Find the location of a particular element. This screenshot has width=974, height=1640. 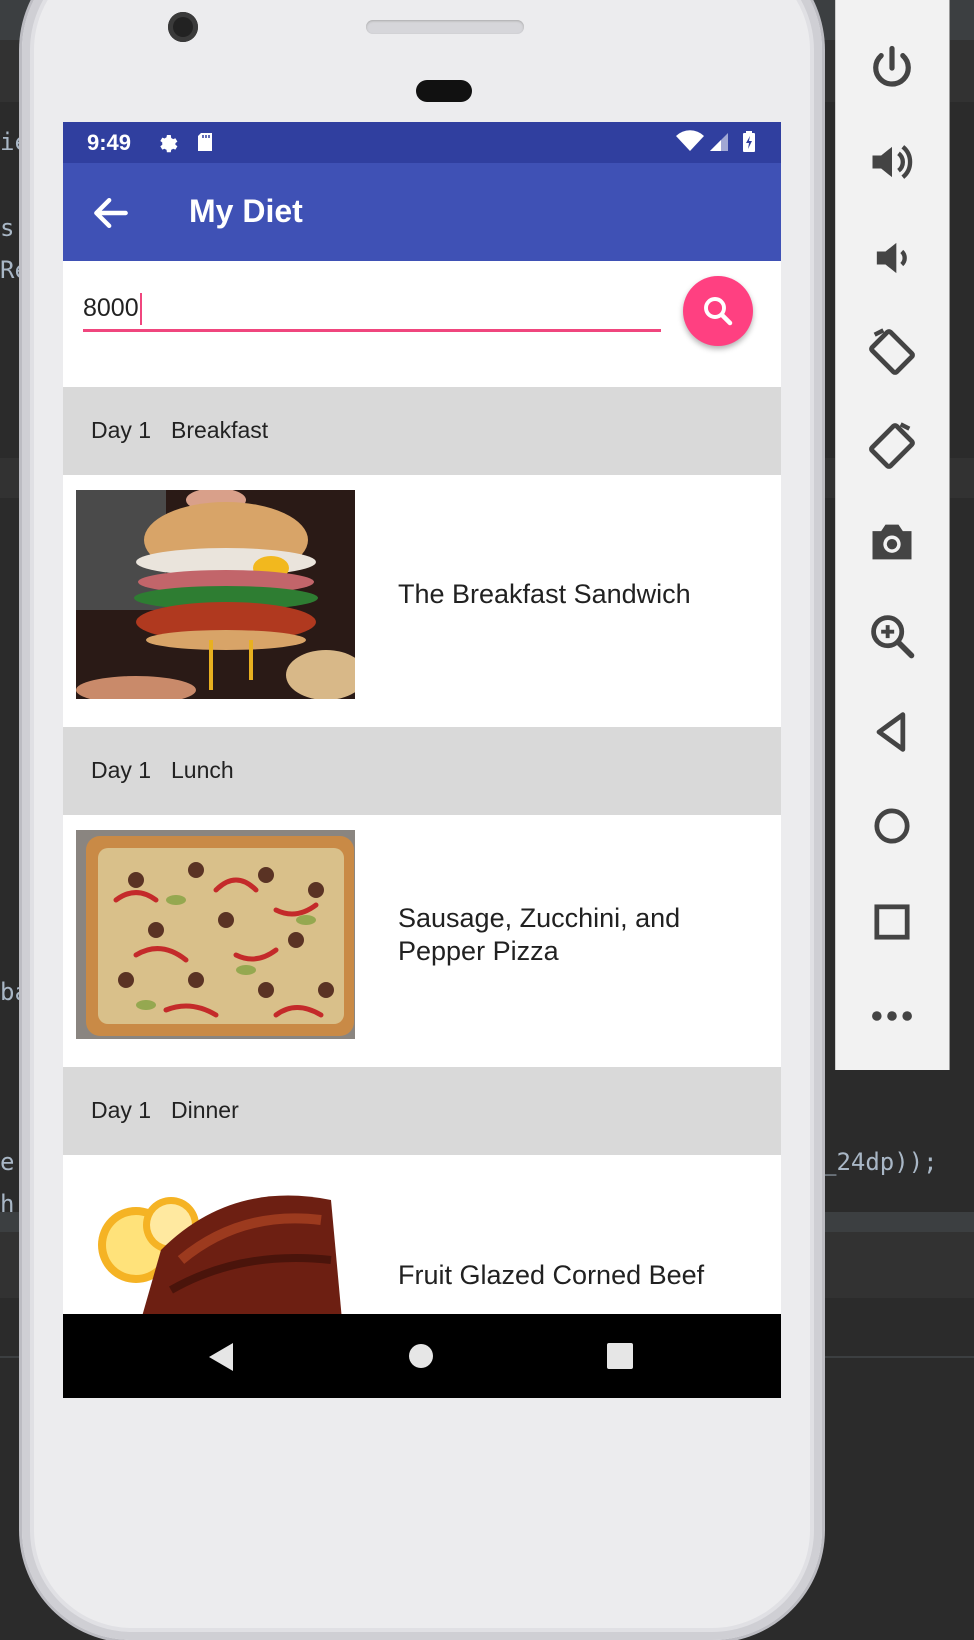

back-arrow-icon is located at coordinates (111, 213).